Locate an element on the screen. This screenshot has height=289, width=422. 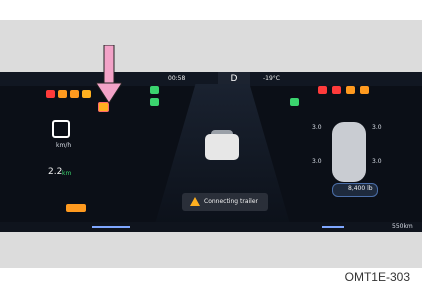
arrow-down-icon is located at coordinates (109, 74).